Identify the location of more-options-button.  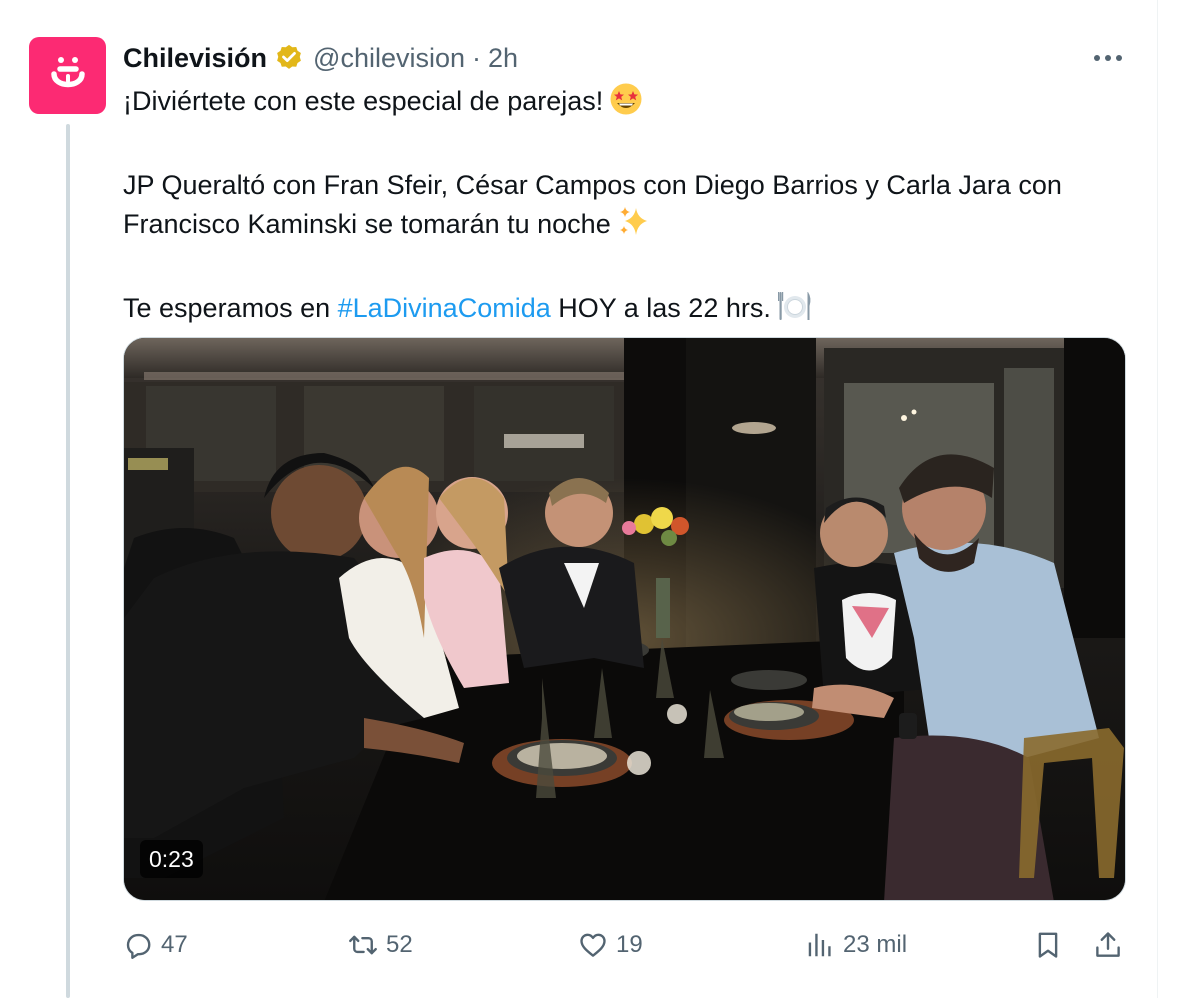
(1108, 58).